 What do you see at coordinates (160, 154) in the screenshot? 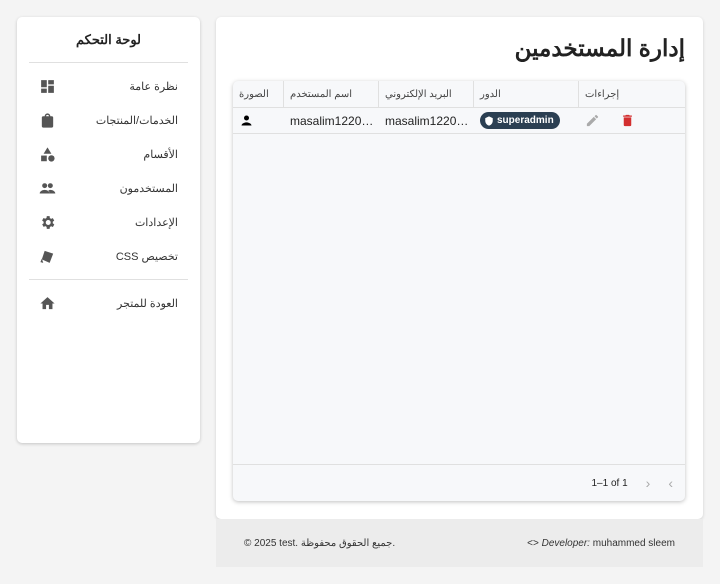
I see `sidebar-item-label: الأقسام` at bounding box center [160, 154].